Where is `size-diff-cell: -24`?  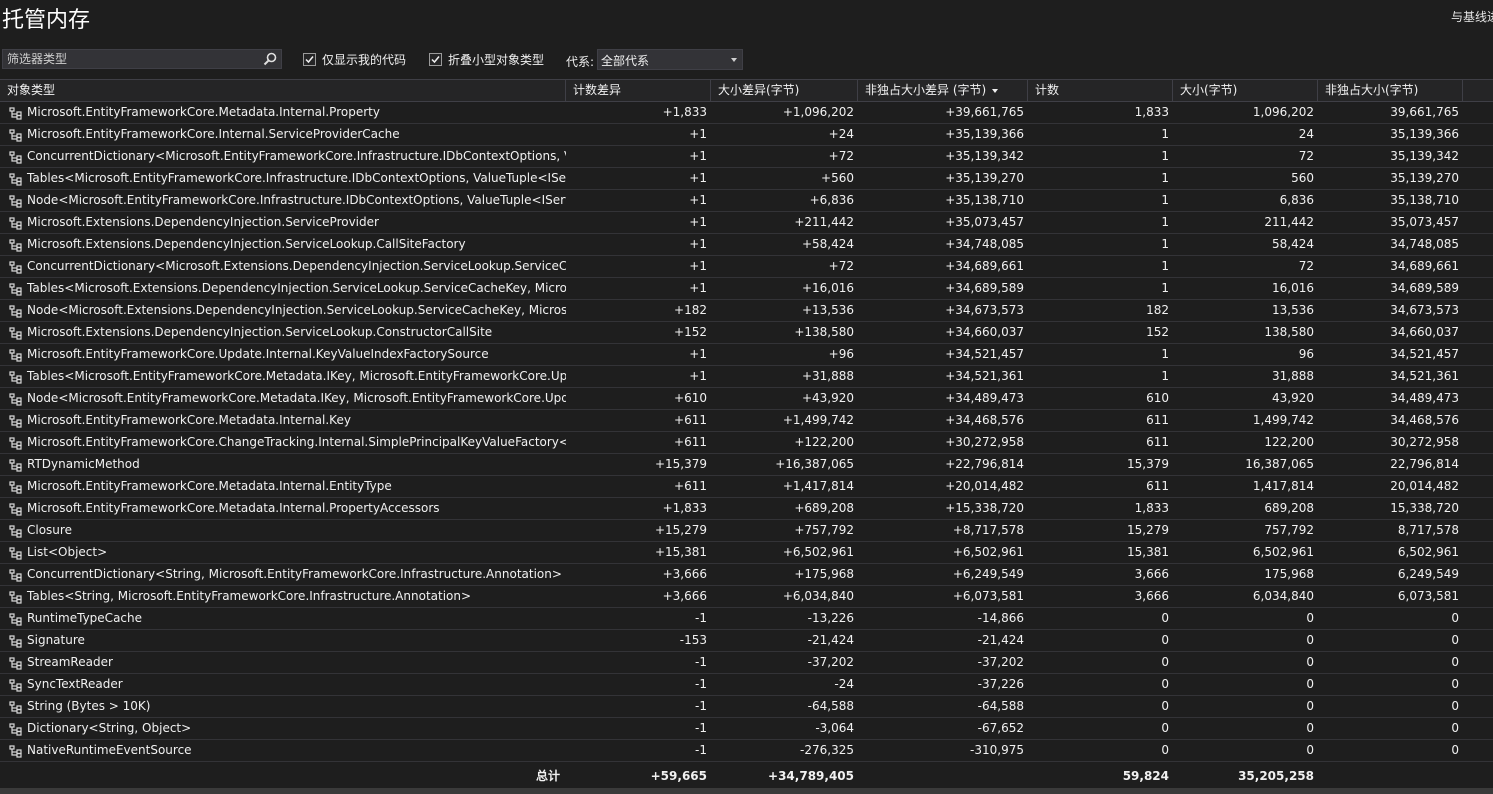
size-diff-cell: -24 is located at coordinates (844, 684).